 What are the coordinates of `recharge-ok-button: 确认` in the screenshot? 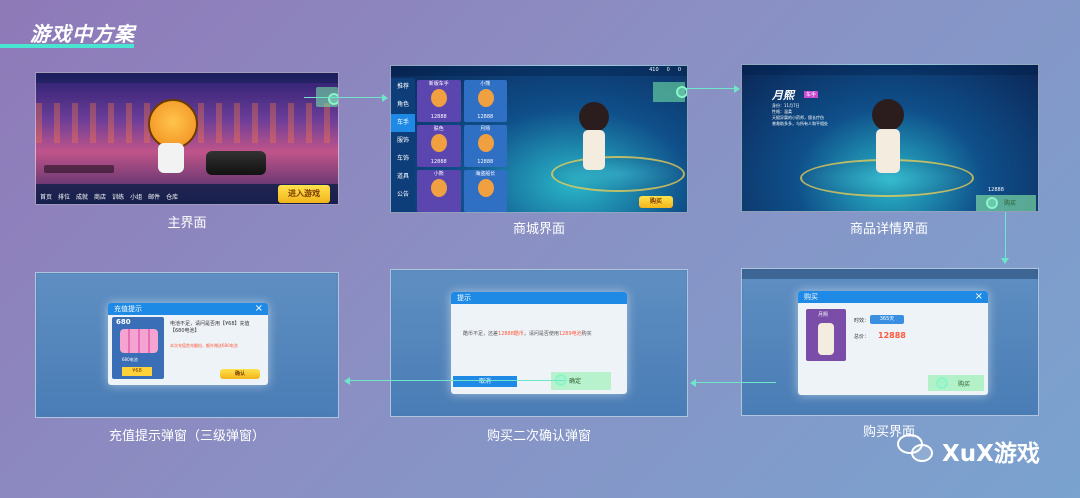 It's located at (240, 374).